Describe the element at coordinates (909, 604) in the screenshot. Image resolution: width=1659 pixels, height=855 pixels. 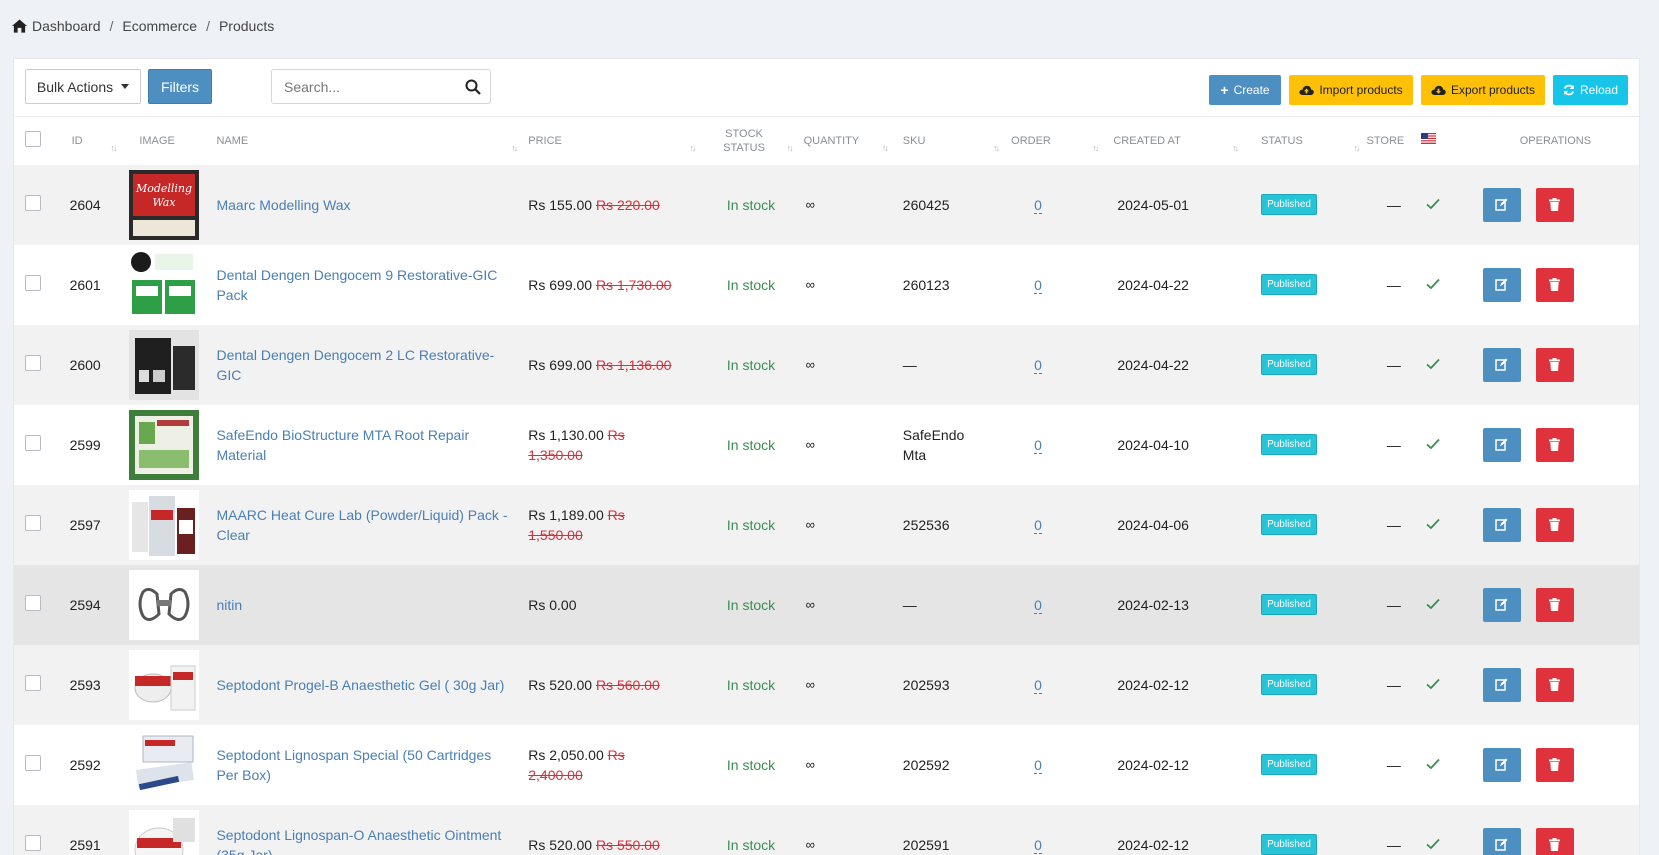
I see `sku-value: —` at that location.